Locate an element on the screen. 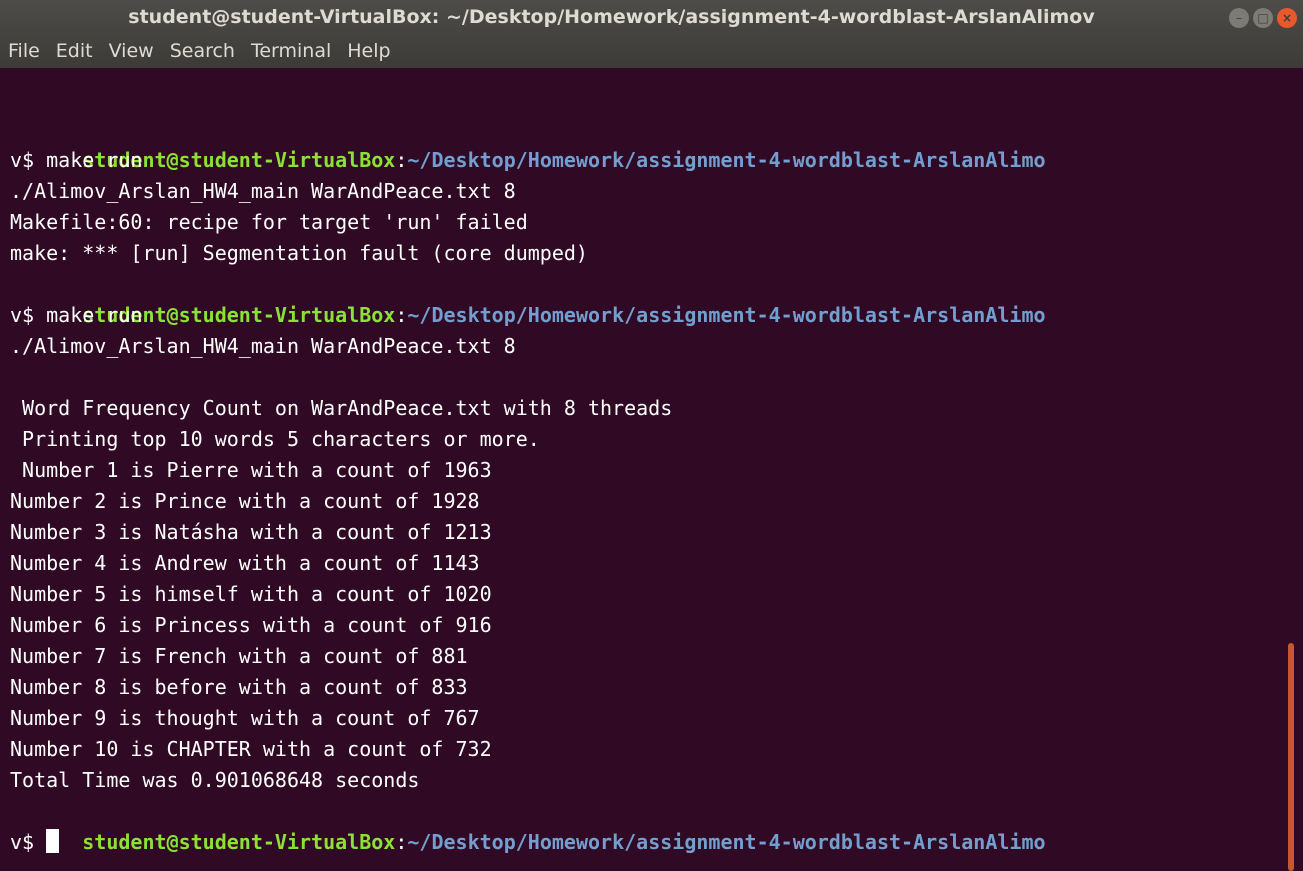  close-icon: × is located at coordinates (1287, 18).